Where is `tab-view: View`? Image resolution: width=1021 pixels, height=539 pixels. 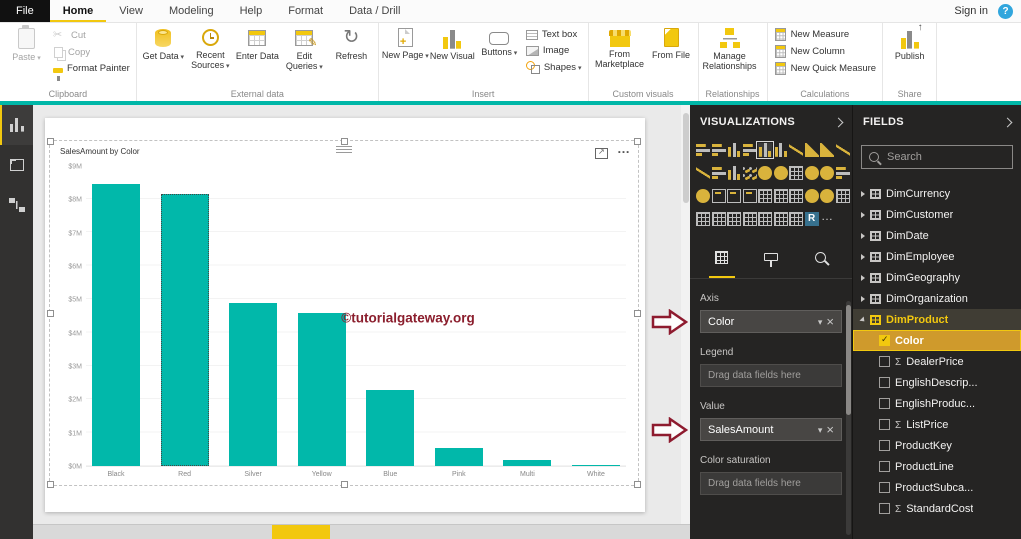
tab-view: View is located at coordinates (131, 11).